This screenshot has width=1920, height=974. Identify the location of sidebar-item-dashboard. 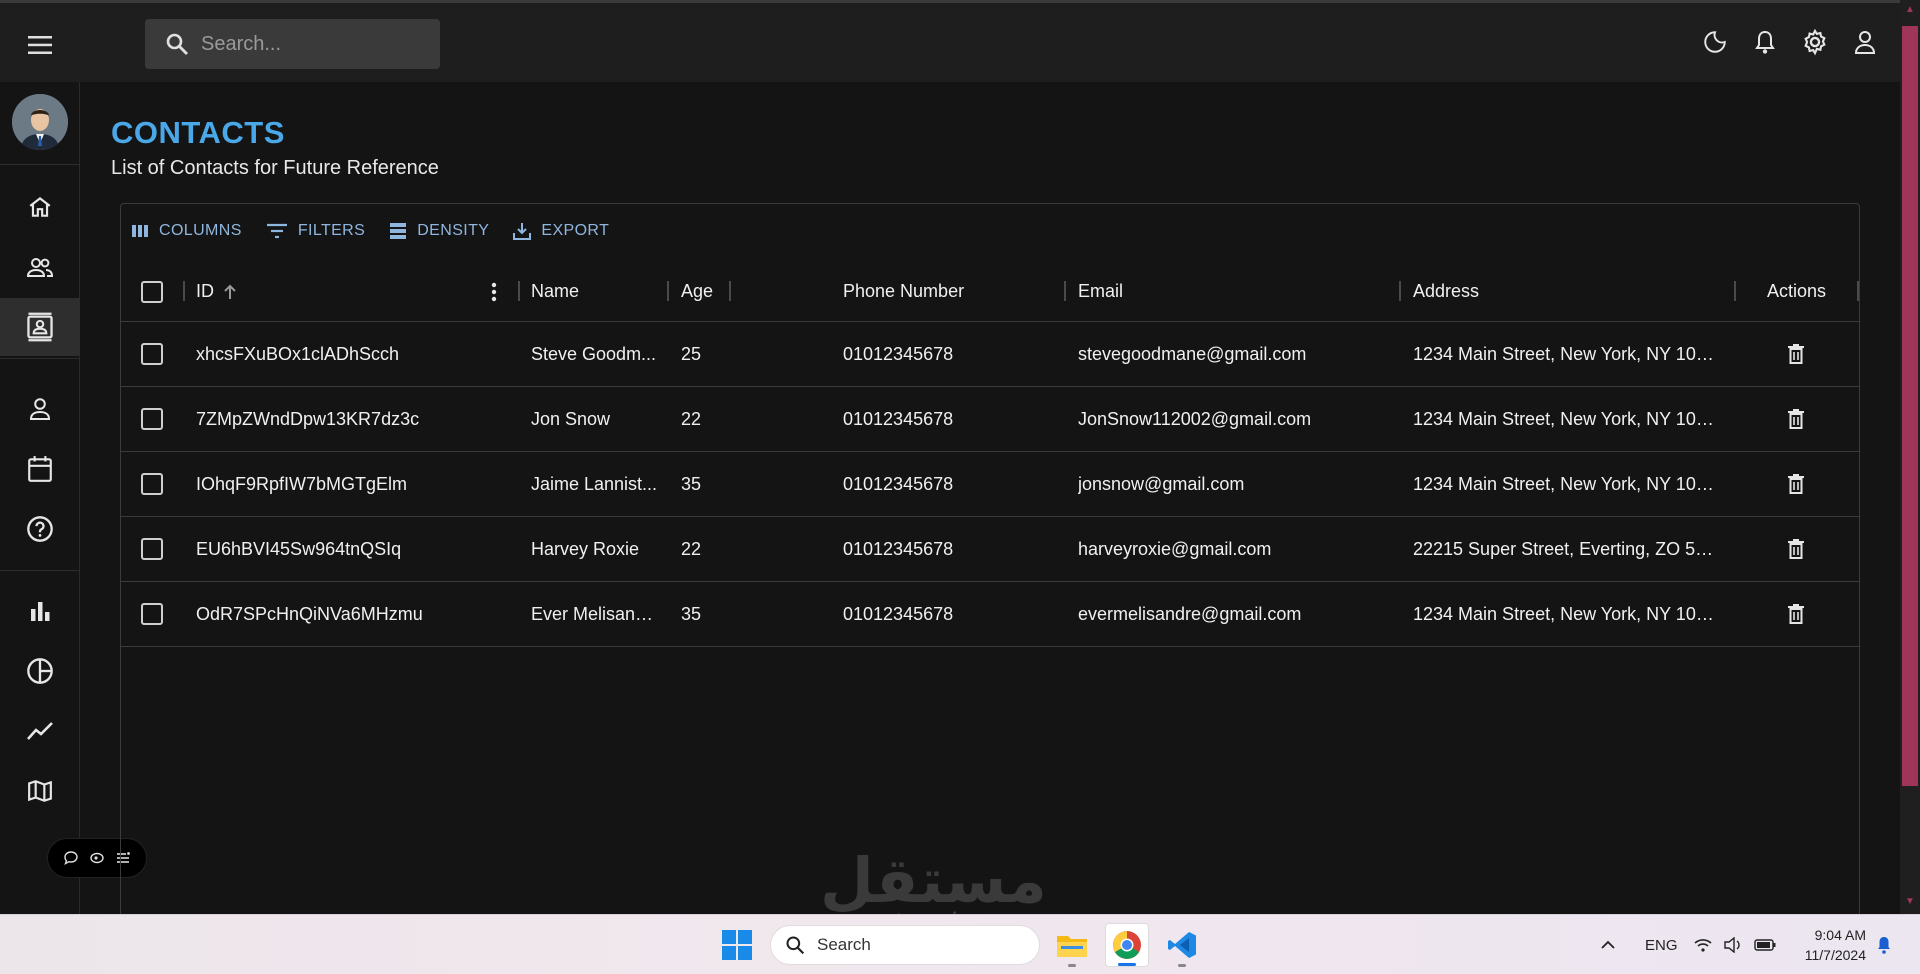
(40, 207).